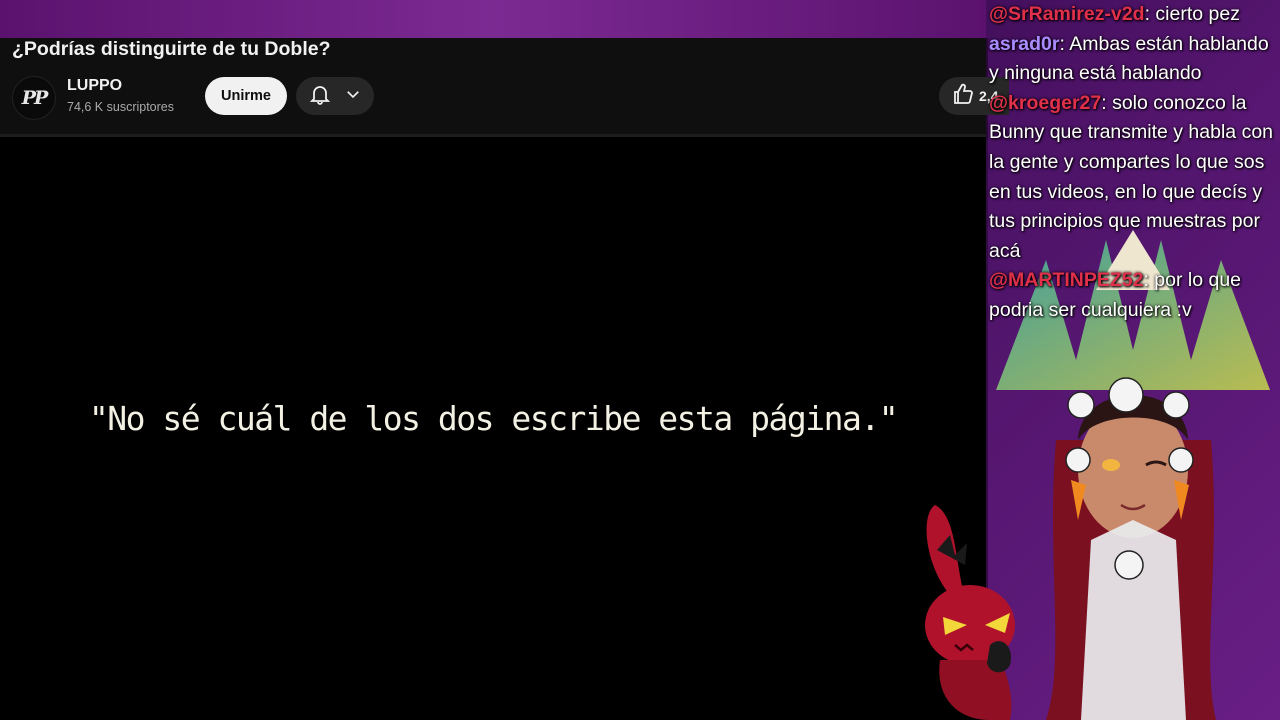  Describe the element at coordinates (246, 96) in the screenshot. I see `join-button: Unirme` at that location.